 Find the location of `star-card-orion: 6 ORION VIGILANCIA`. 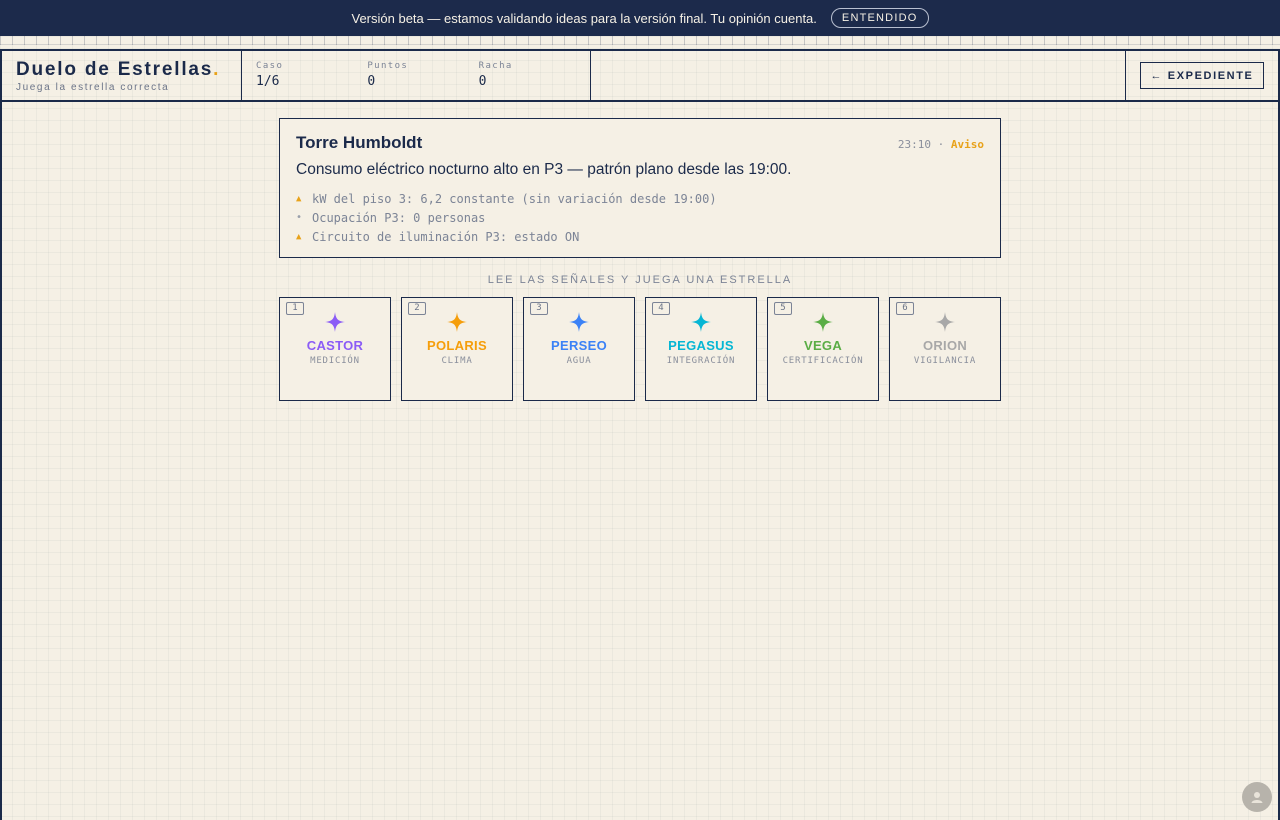

star-card-orion: 6 ORION VIGILANCIA is located at coordinates (945, 349).